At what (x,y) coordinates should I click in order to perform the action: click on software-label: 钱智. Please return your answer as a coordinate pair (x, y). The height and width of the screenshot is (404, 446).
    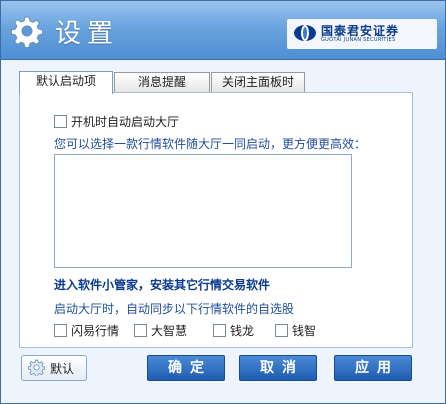
    Looking at the image, I should click on (304, 331).